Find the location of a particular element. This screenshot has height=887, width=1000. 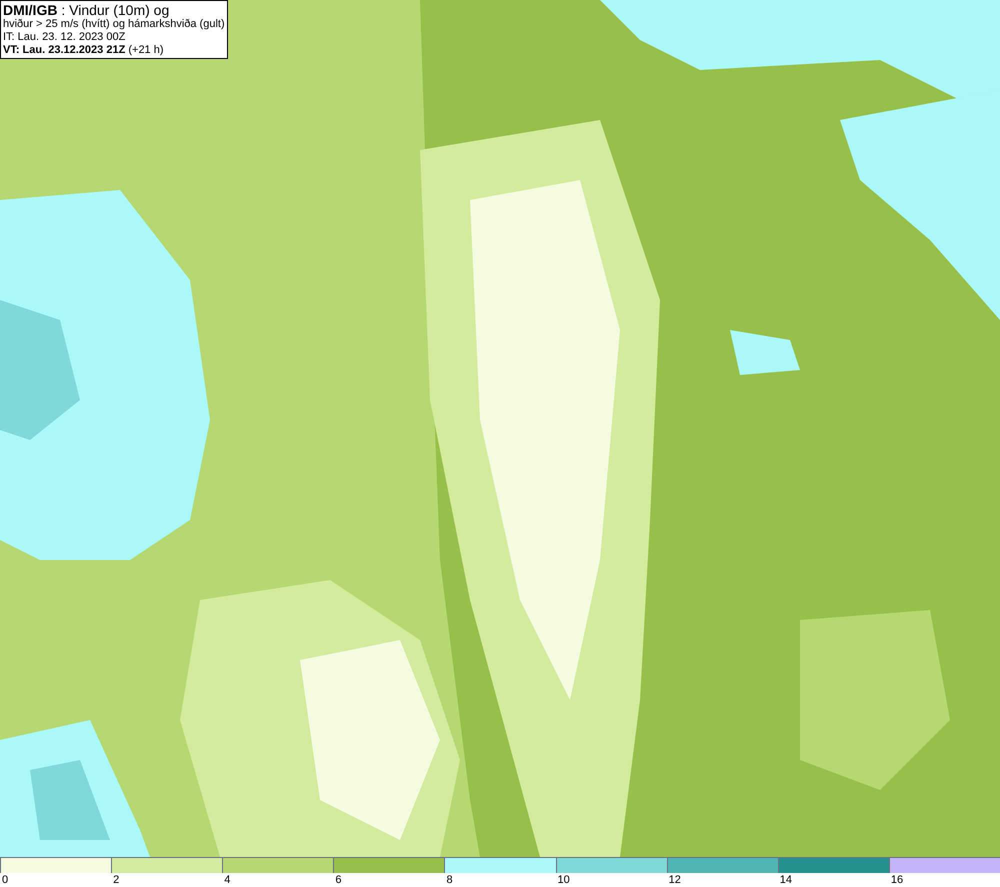

legend-label: 12 is located at coordinates (674, 880).